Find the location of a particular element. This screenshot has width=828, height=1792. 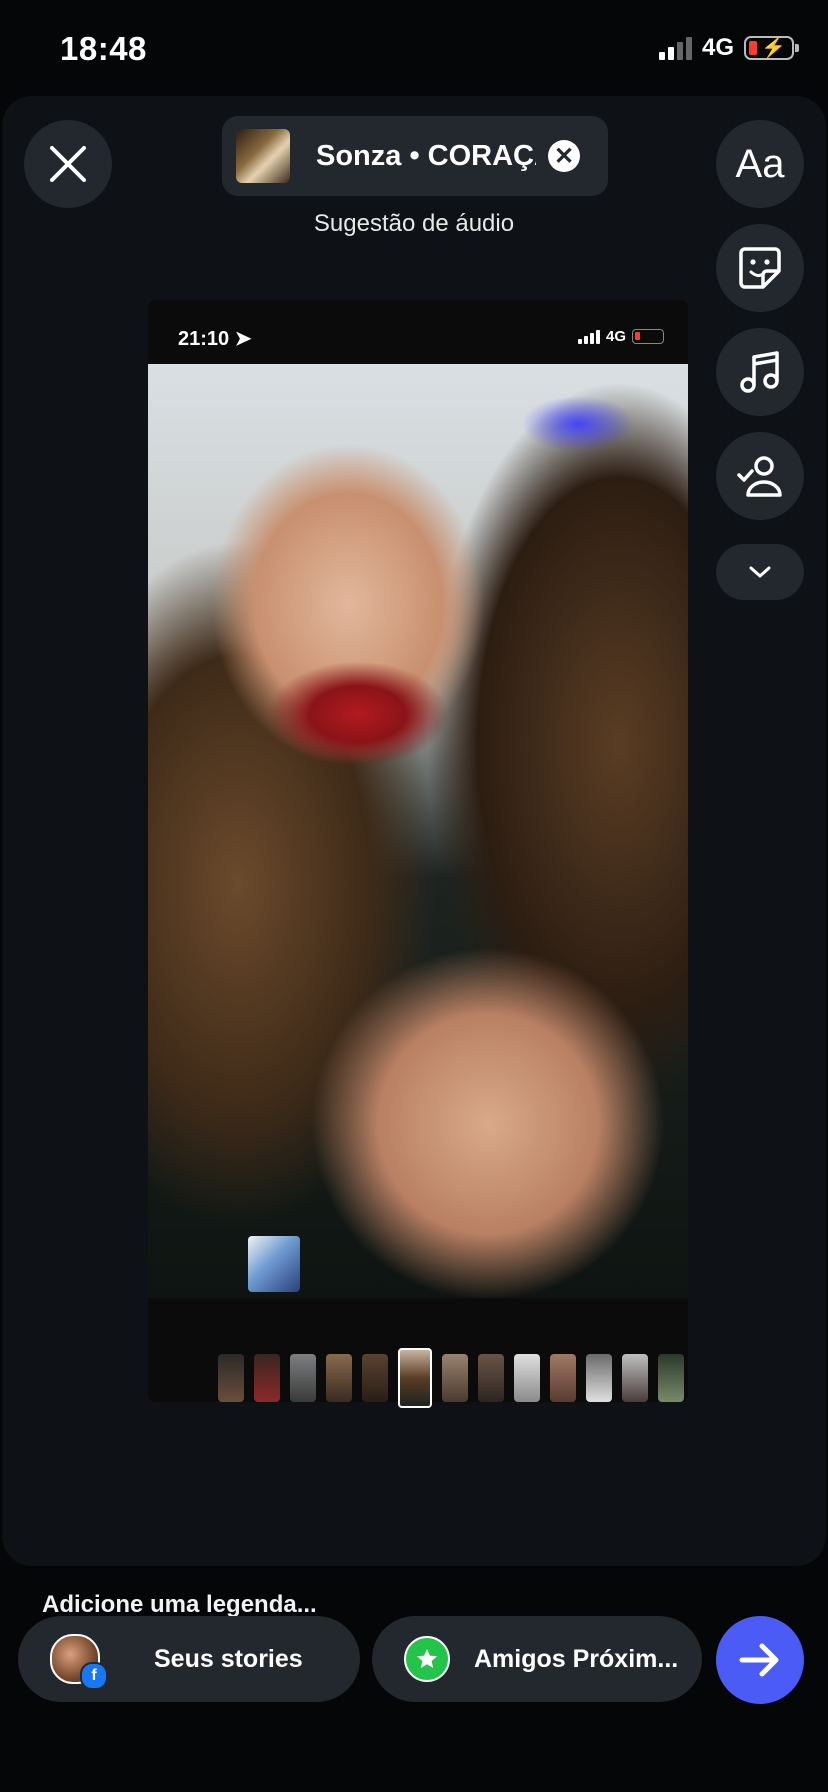

media-thumbnail-selected is located at coordinates (415, 1378).